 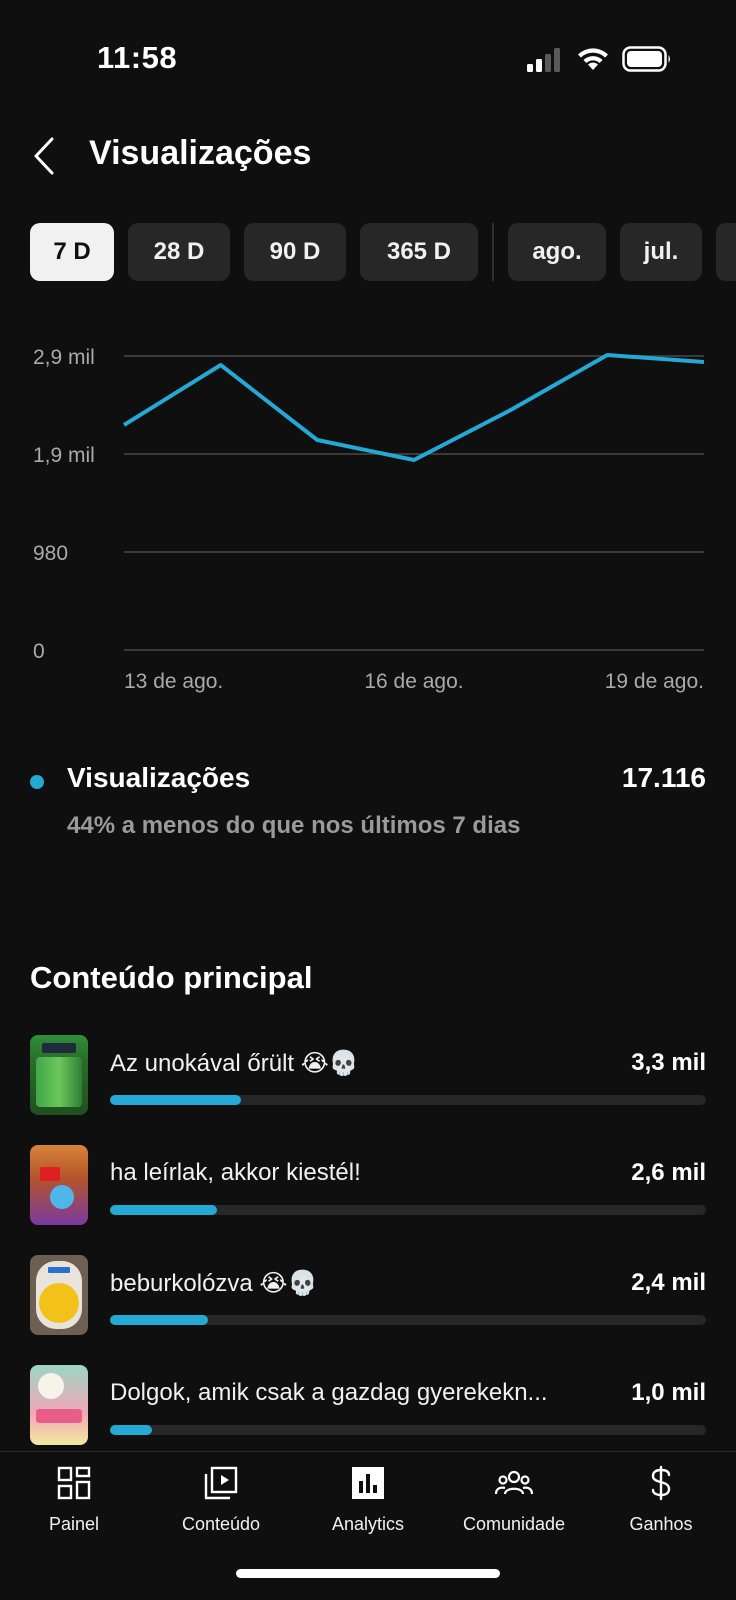 I want to click on dashboard-icon, so click(x=74, y=1483).